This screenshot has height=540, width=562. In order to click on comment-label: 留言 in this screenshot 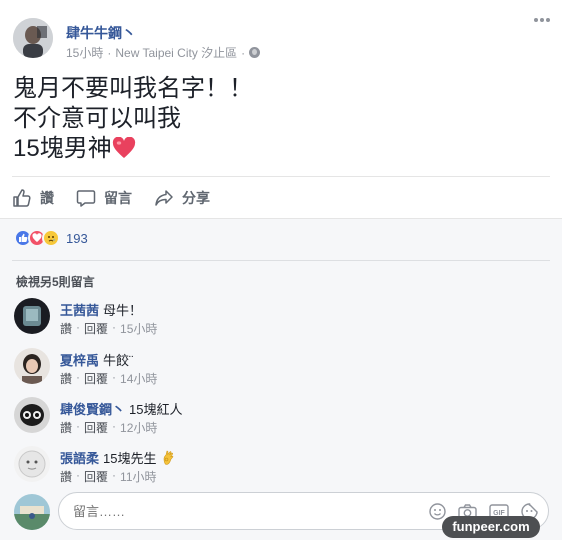, I will do `click(118, 198)`.